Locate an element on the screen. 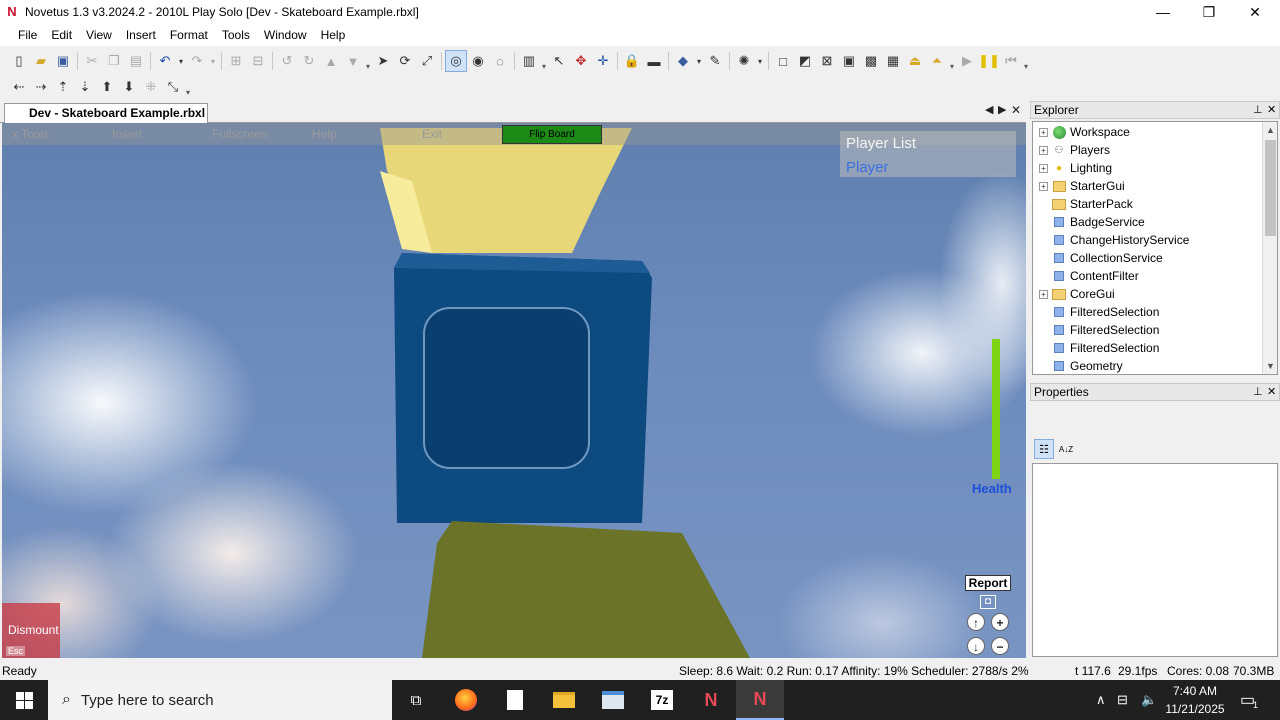 The image size is (1280, 720). copy-icon: ❐ is located at coordinates (114, 61).